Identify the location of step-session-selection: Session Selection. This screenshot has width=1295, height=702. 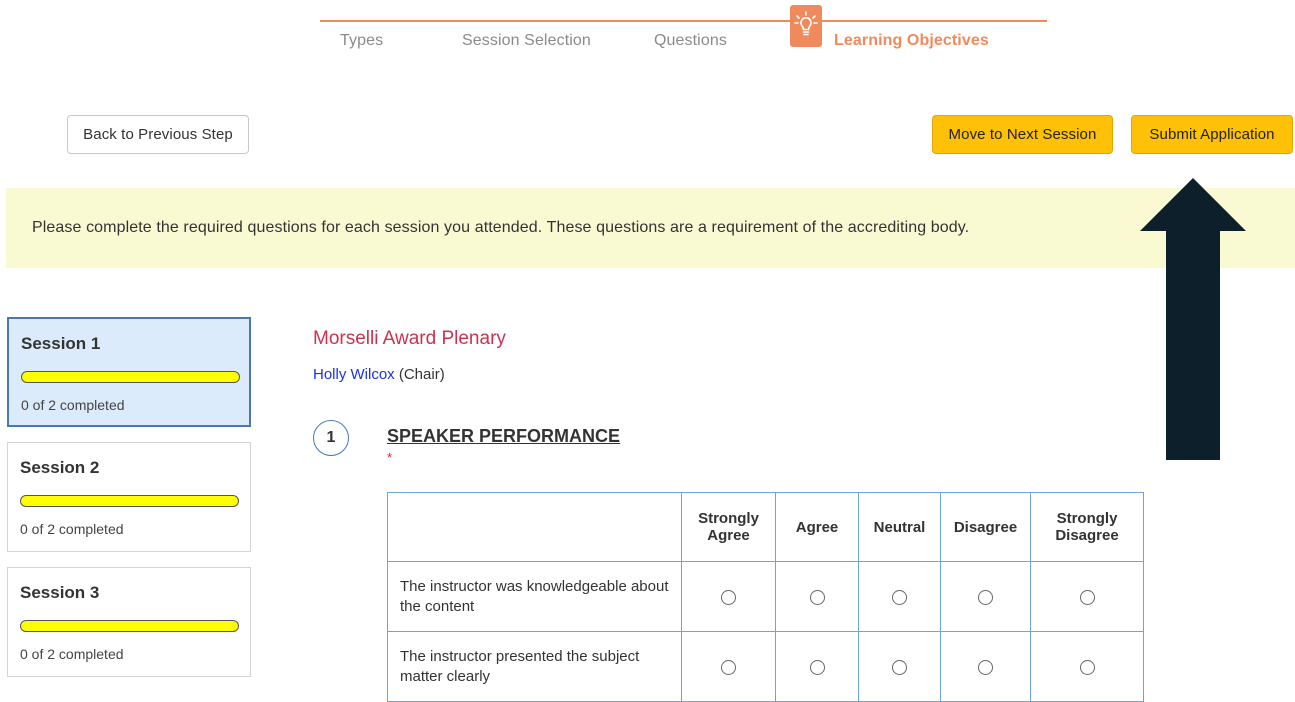
(526, 41).